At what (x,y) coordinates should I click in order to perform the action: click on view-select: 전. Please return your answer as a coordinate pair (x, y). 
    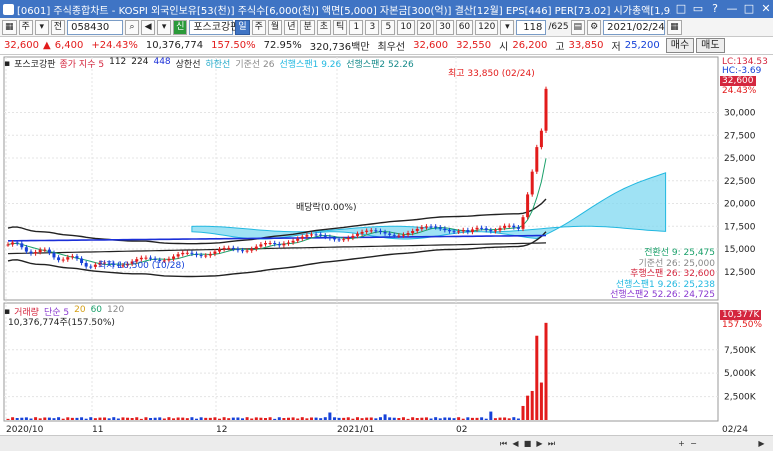
    Looking at the image, I should click on (58, 27).